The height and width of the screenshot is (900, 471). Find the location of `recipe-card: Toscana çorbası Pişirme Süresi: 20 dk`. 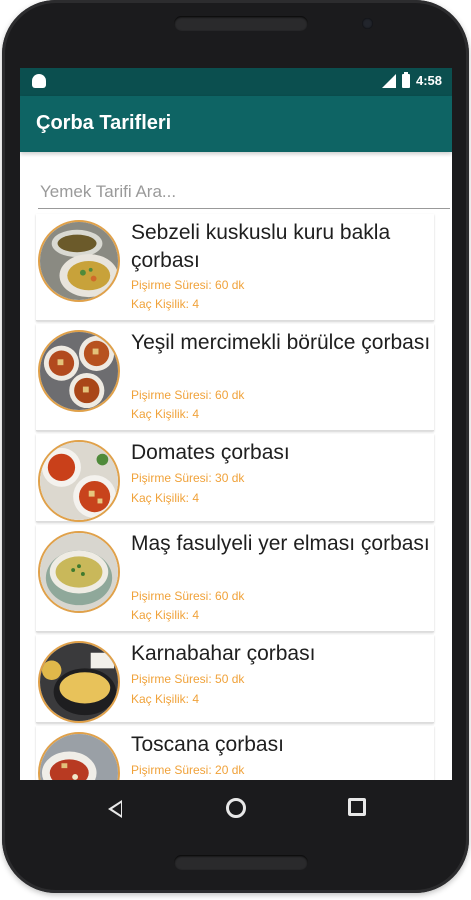

recipe-card: Toscana çorbası Pişirme Süresi: 20 dk is located at coordinates (235, 753).